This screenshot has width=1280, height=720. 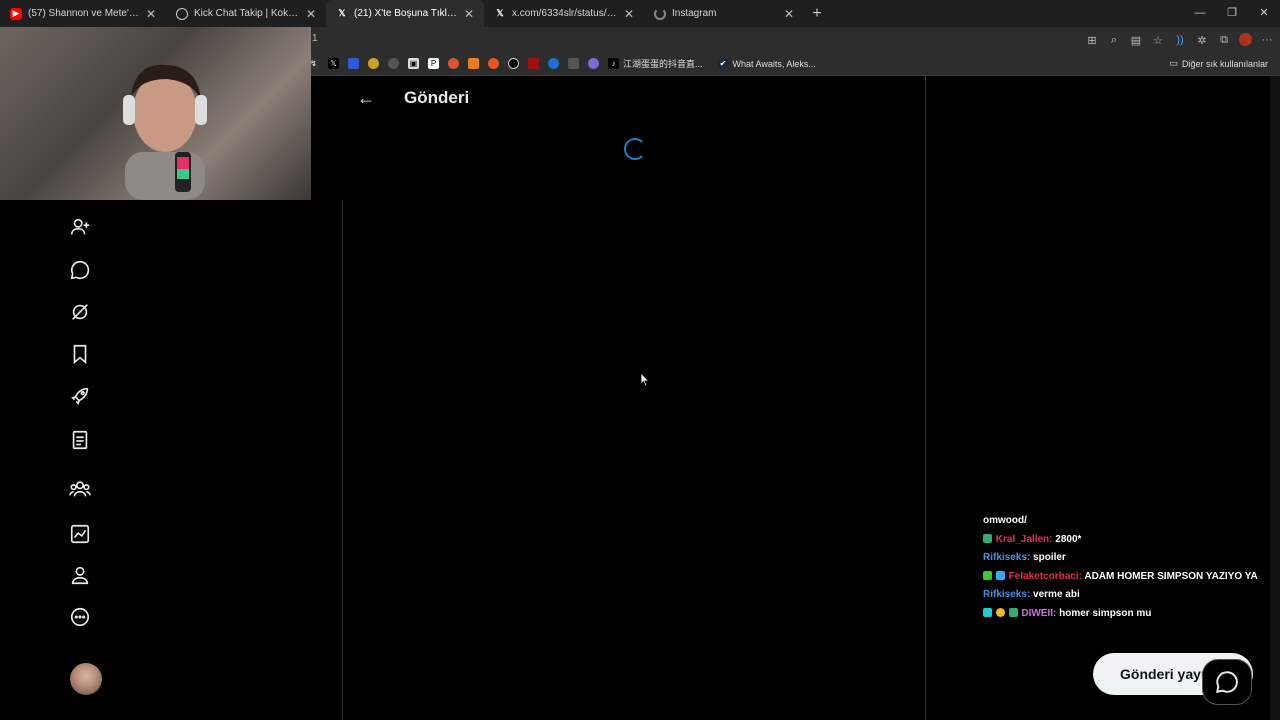 What do you see at coordinates (80, 534) in the screenshot?
I see `analytics-icon` at bounding box center [80, 534].